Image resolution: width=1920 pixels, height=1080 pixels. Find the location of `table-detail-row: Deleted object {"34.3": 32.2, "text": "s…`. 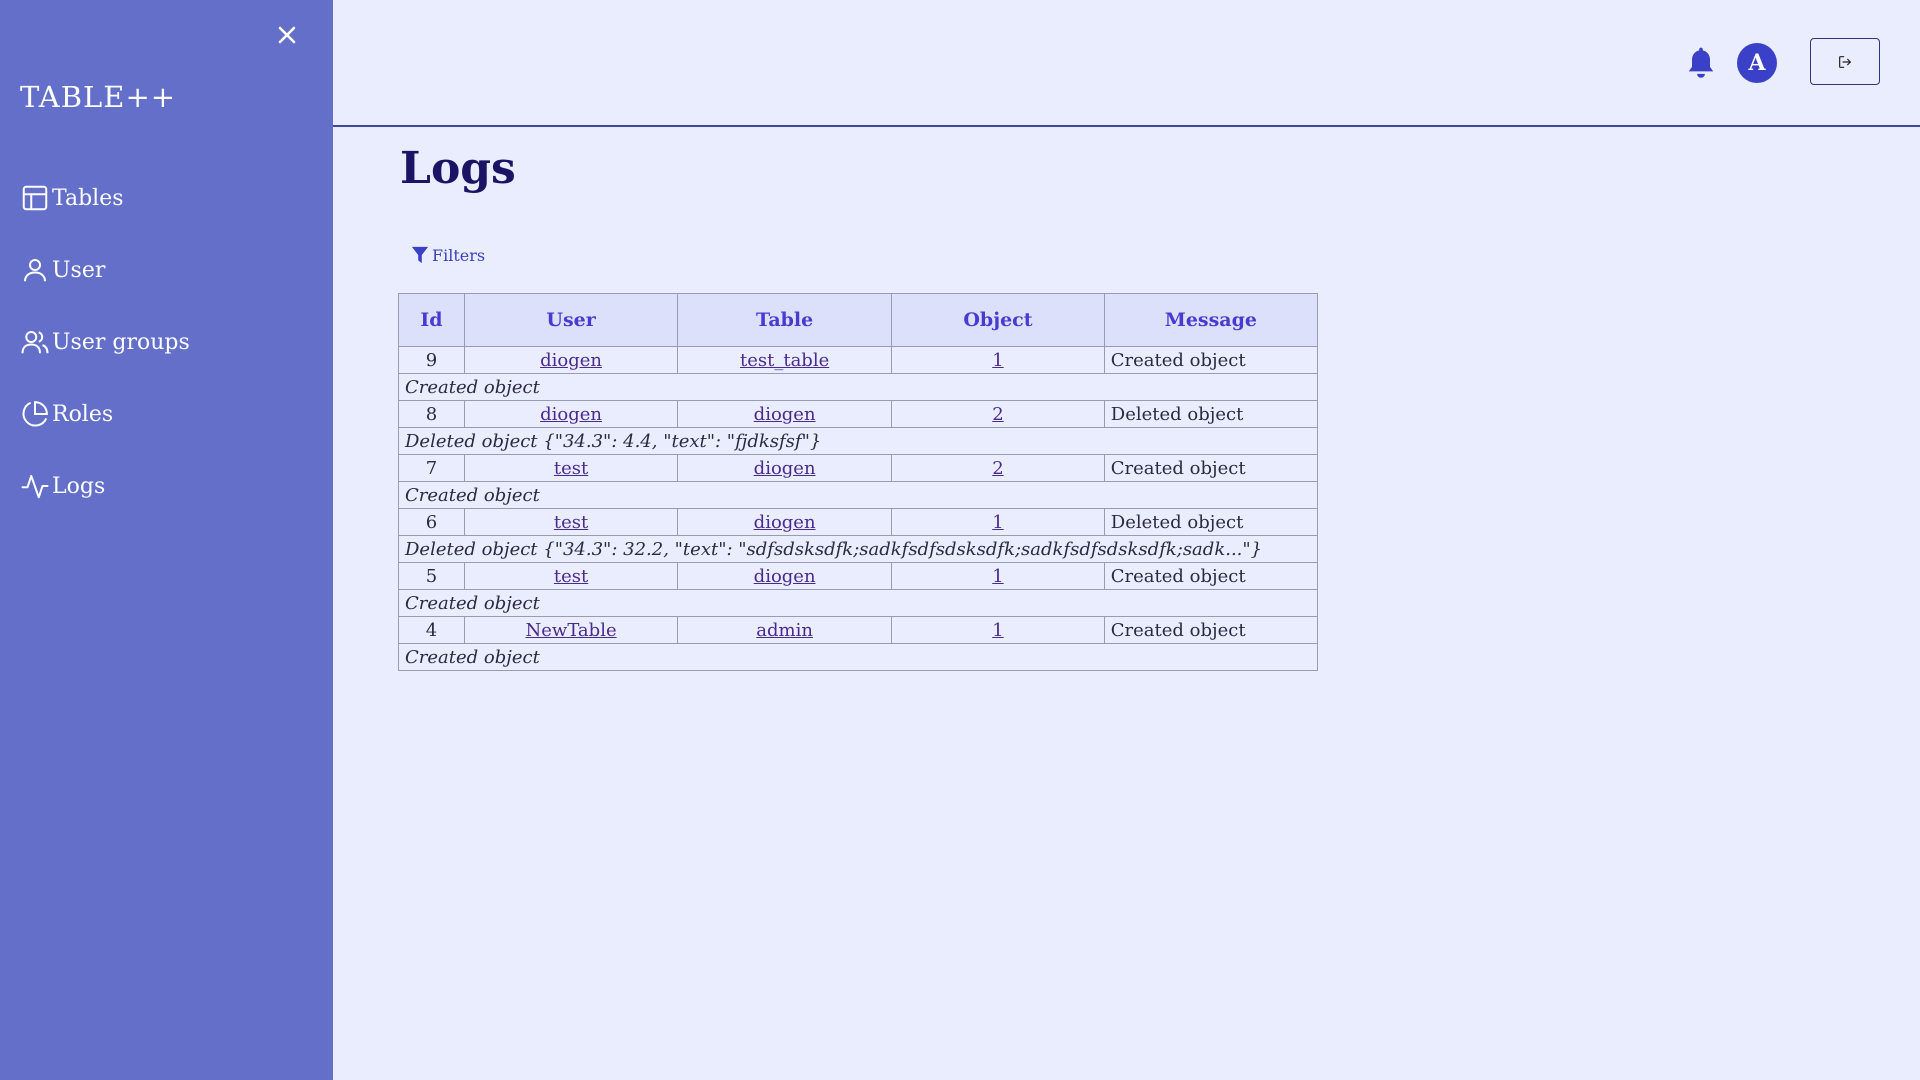

table-detail-row: Deleted object {"34.3": 32.2, "text": "s… is located at coordinates (858, 549).